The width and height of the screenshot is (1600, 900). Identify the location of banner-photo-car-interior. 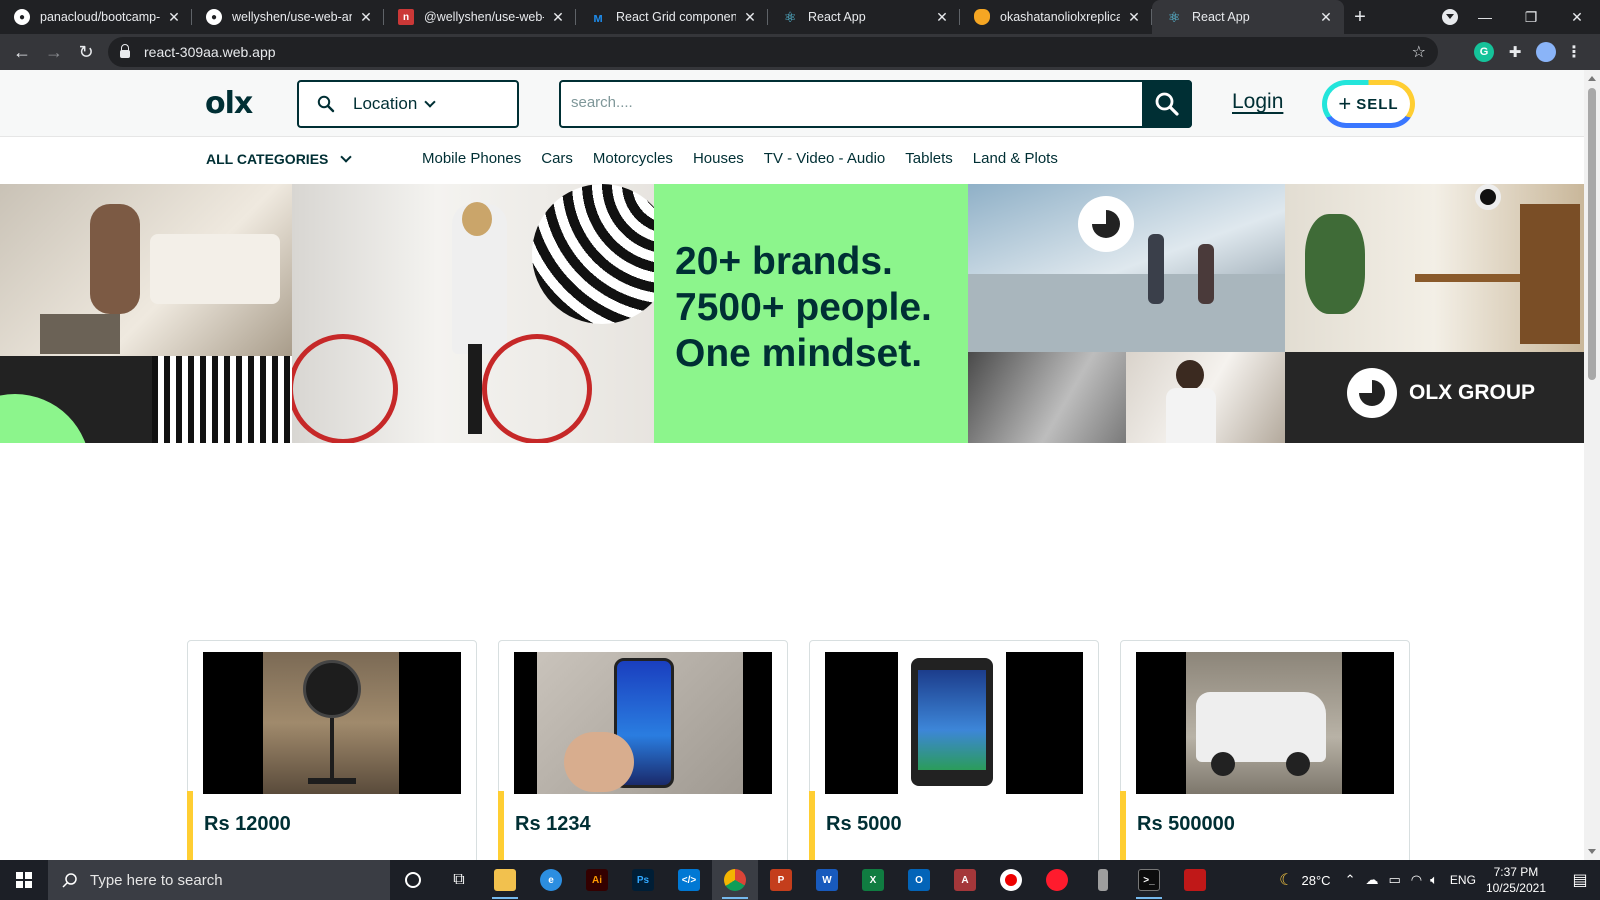
(1047, 397).